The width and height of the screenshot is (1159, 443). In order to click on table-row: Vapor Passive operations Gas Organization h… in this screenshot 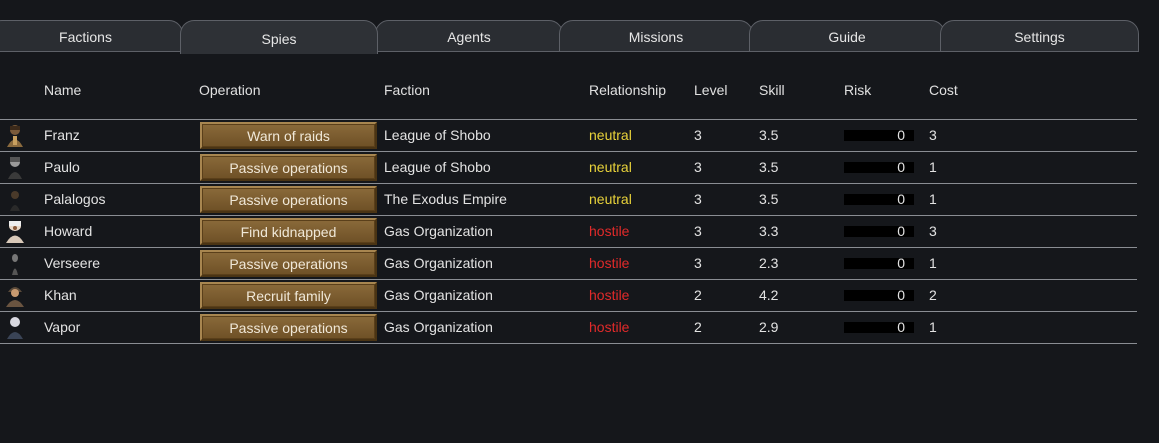, I will do `click(568, 327)`.